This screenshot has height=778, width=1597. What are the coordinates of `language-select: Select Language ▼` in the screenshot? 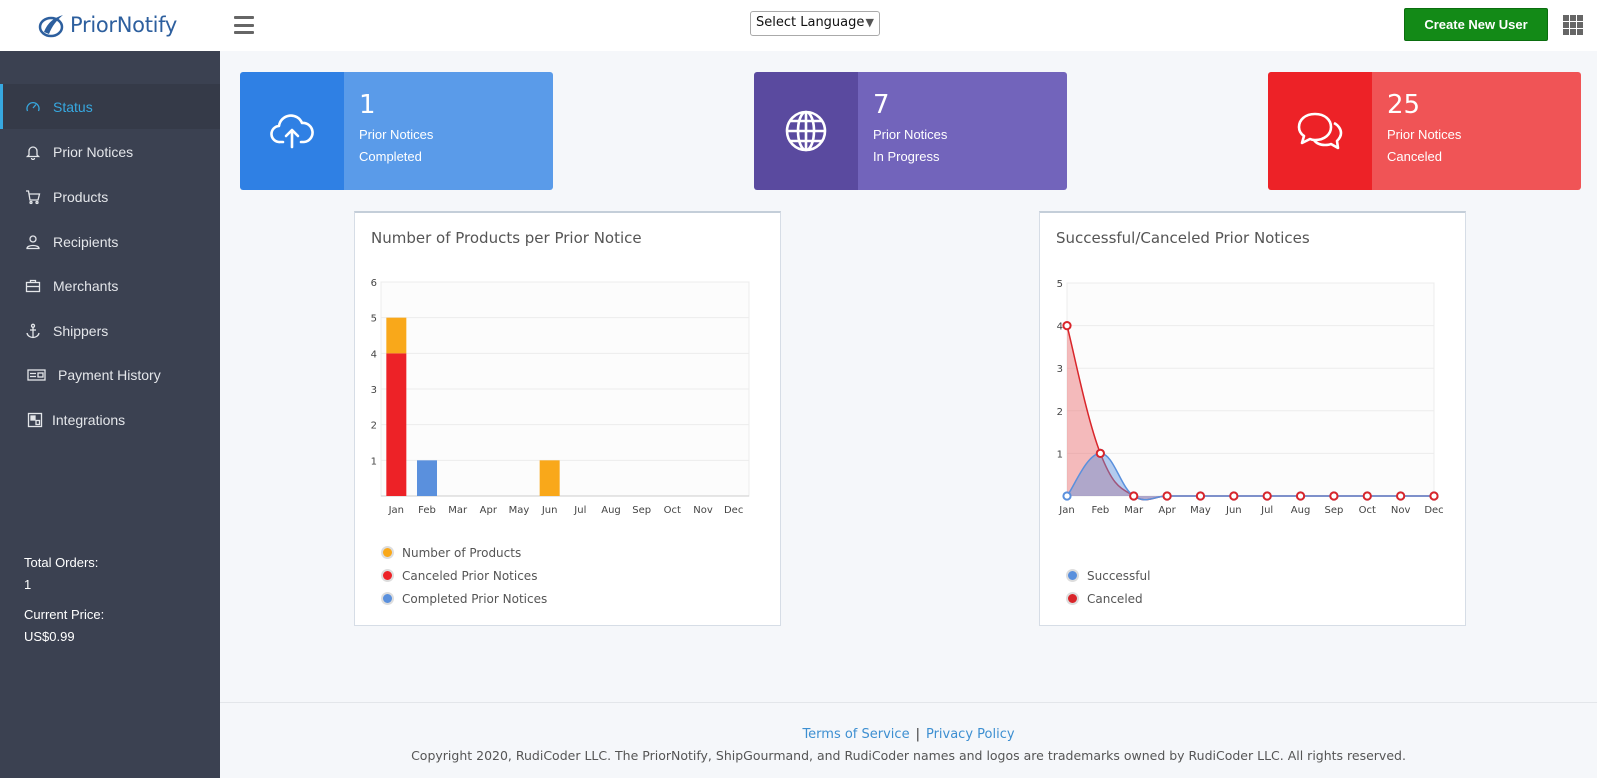 It's located at (815, 23).